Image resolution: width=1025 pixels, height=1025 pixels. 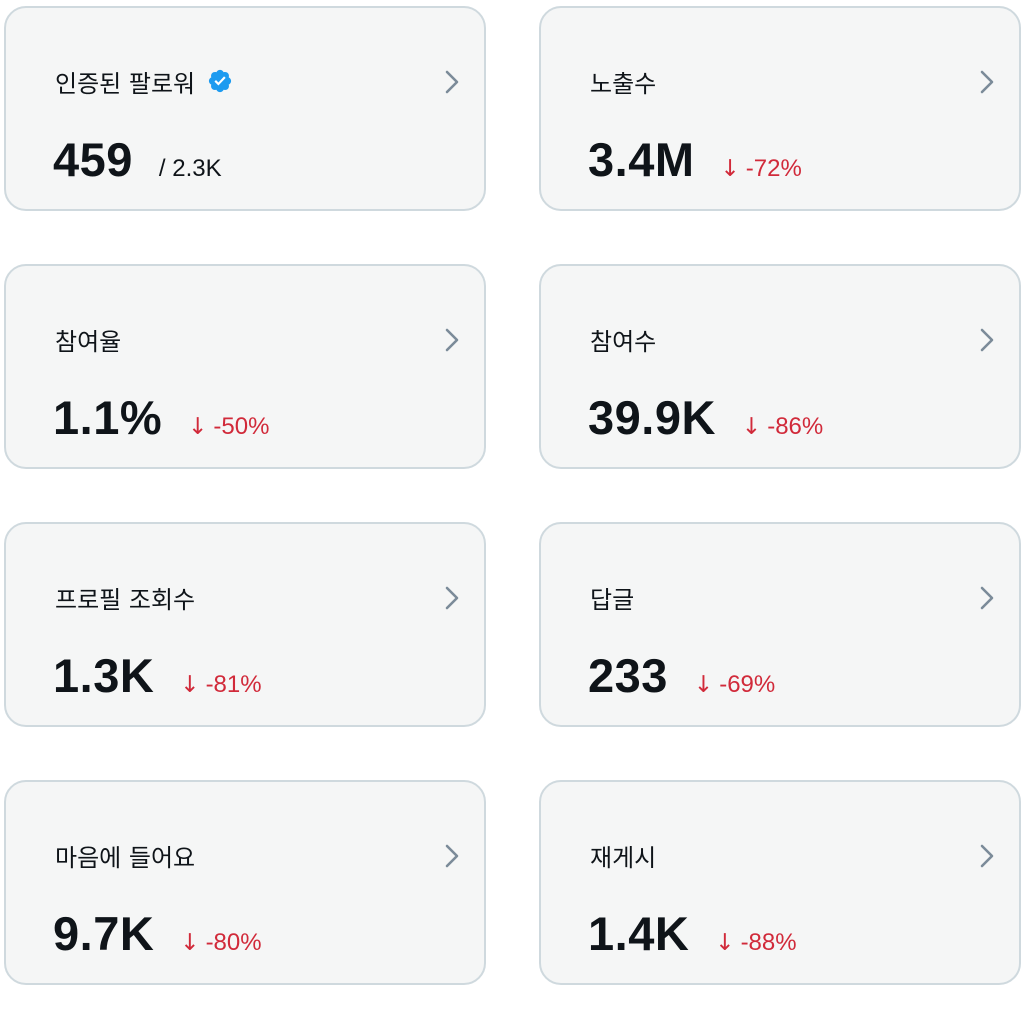 I want to click on metric-row: 233 ↓ -69%, so click(x=681, y=676).